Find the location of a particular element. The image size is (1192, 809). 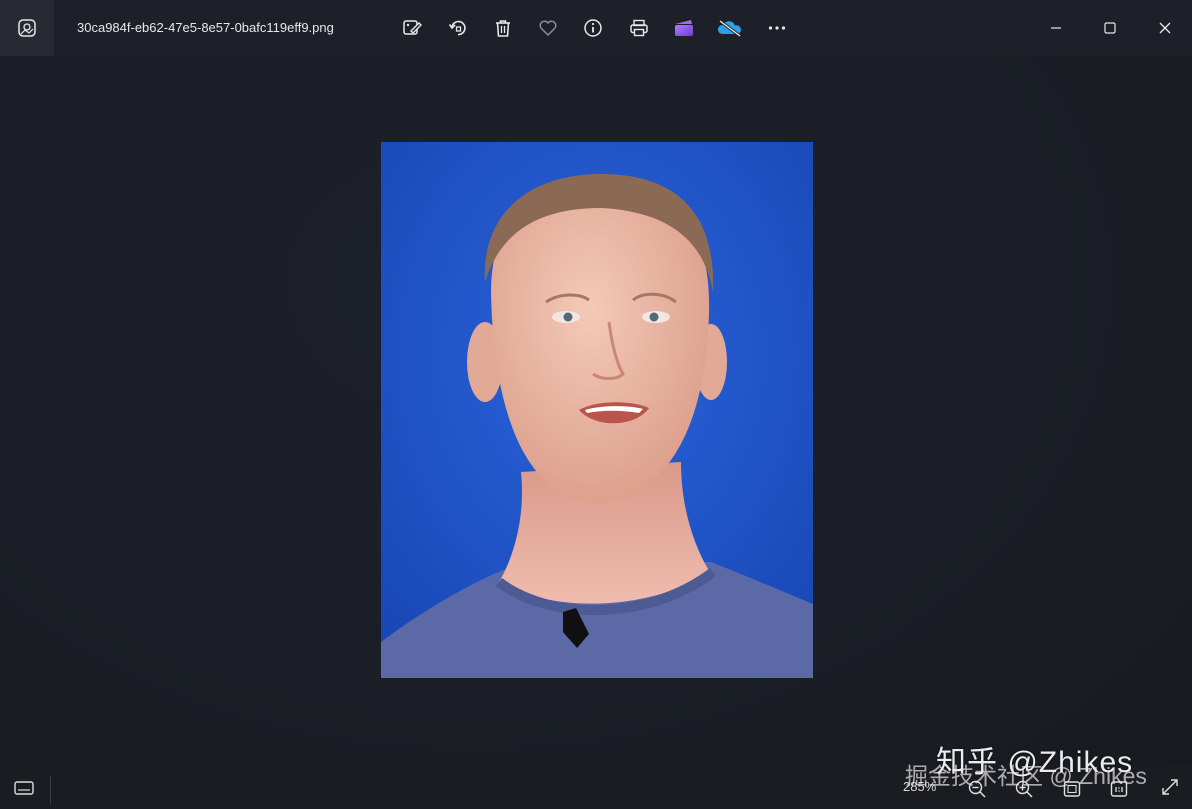

clipchamp-button is located at coordinates (684, 28).